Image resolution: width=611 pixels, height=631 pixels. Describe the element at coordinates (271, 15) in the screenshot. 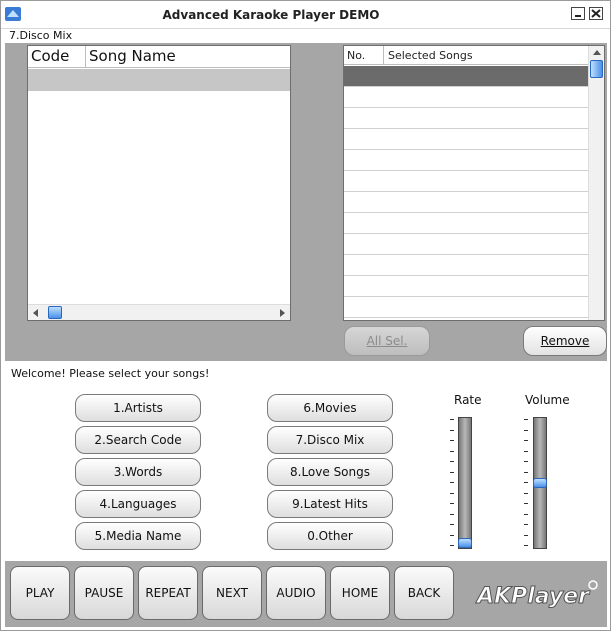

I see `window-title: Advanced Karaoke Player DEMO` at that location.